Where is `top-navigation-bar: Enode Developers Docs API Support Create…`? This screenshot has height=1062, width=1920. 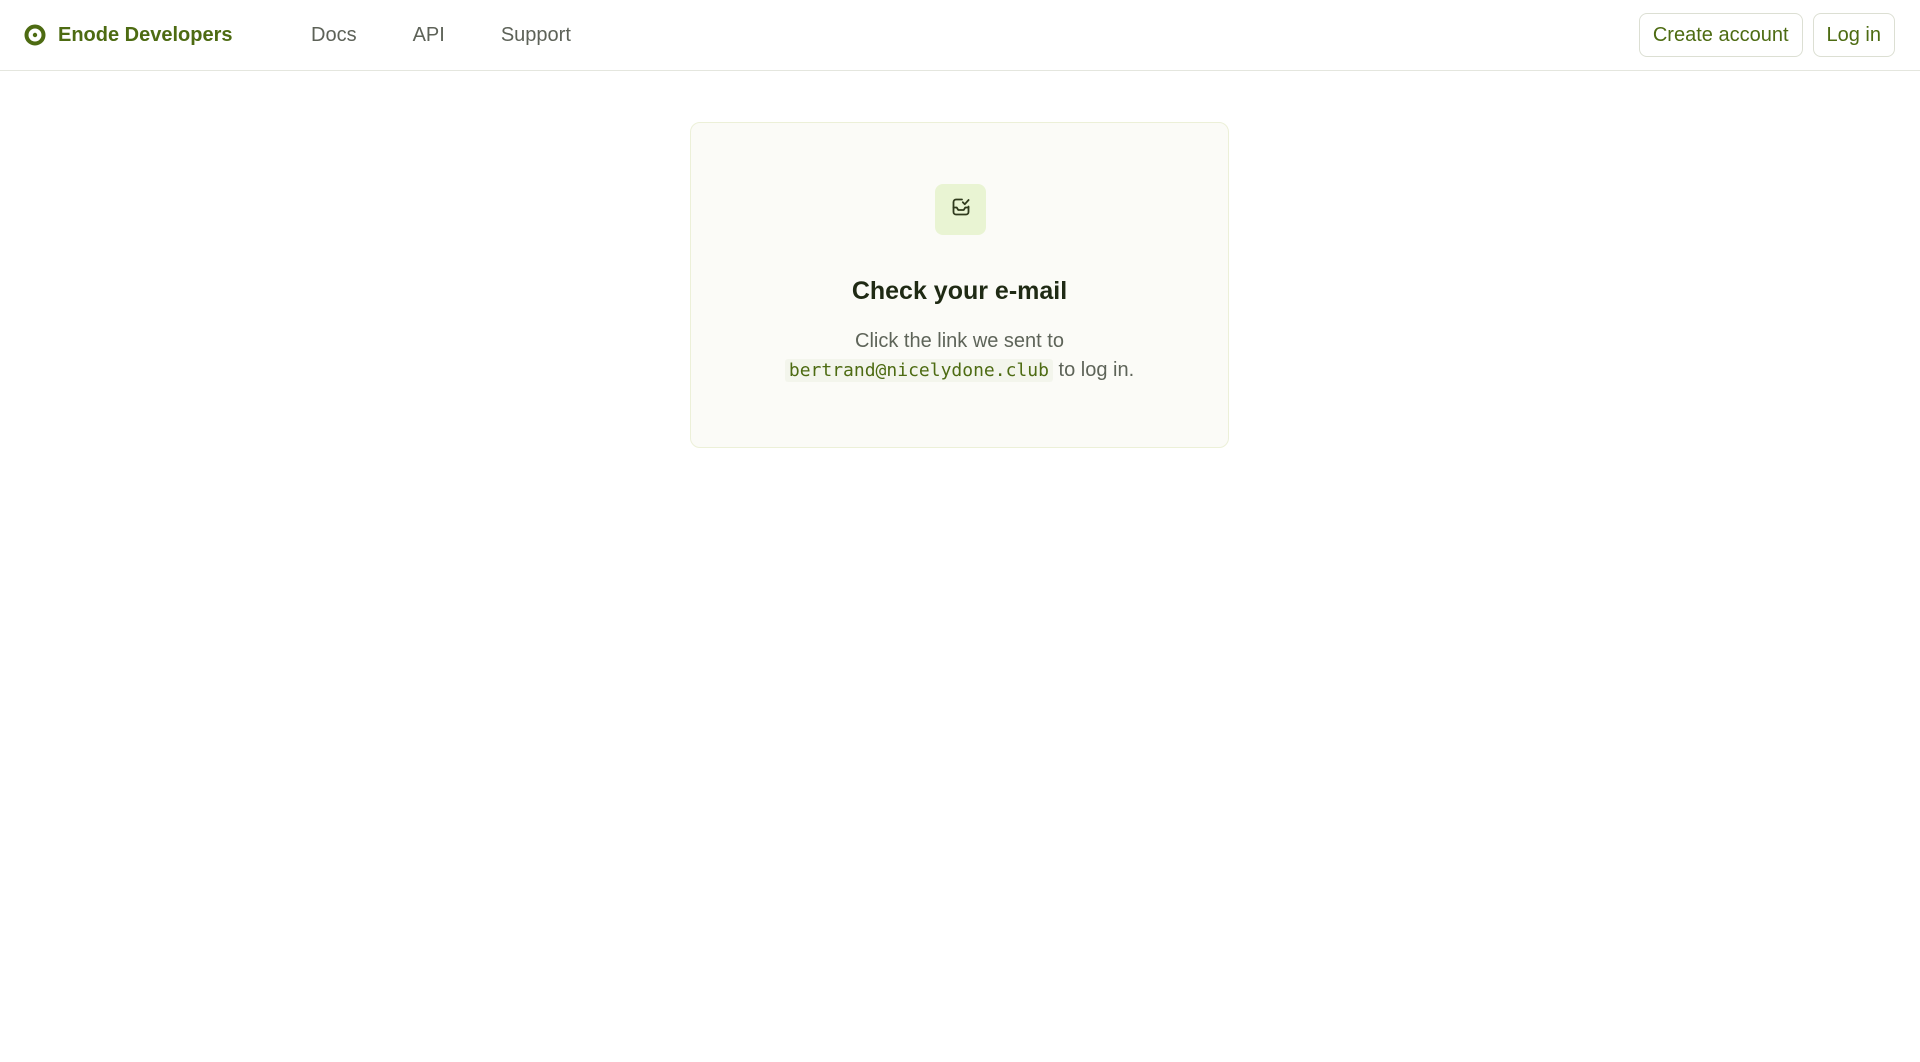
top-navigation-bar: Enode Developers Docs API Support Create… is located at coordinates (960, 35).